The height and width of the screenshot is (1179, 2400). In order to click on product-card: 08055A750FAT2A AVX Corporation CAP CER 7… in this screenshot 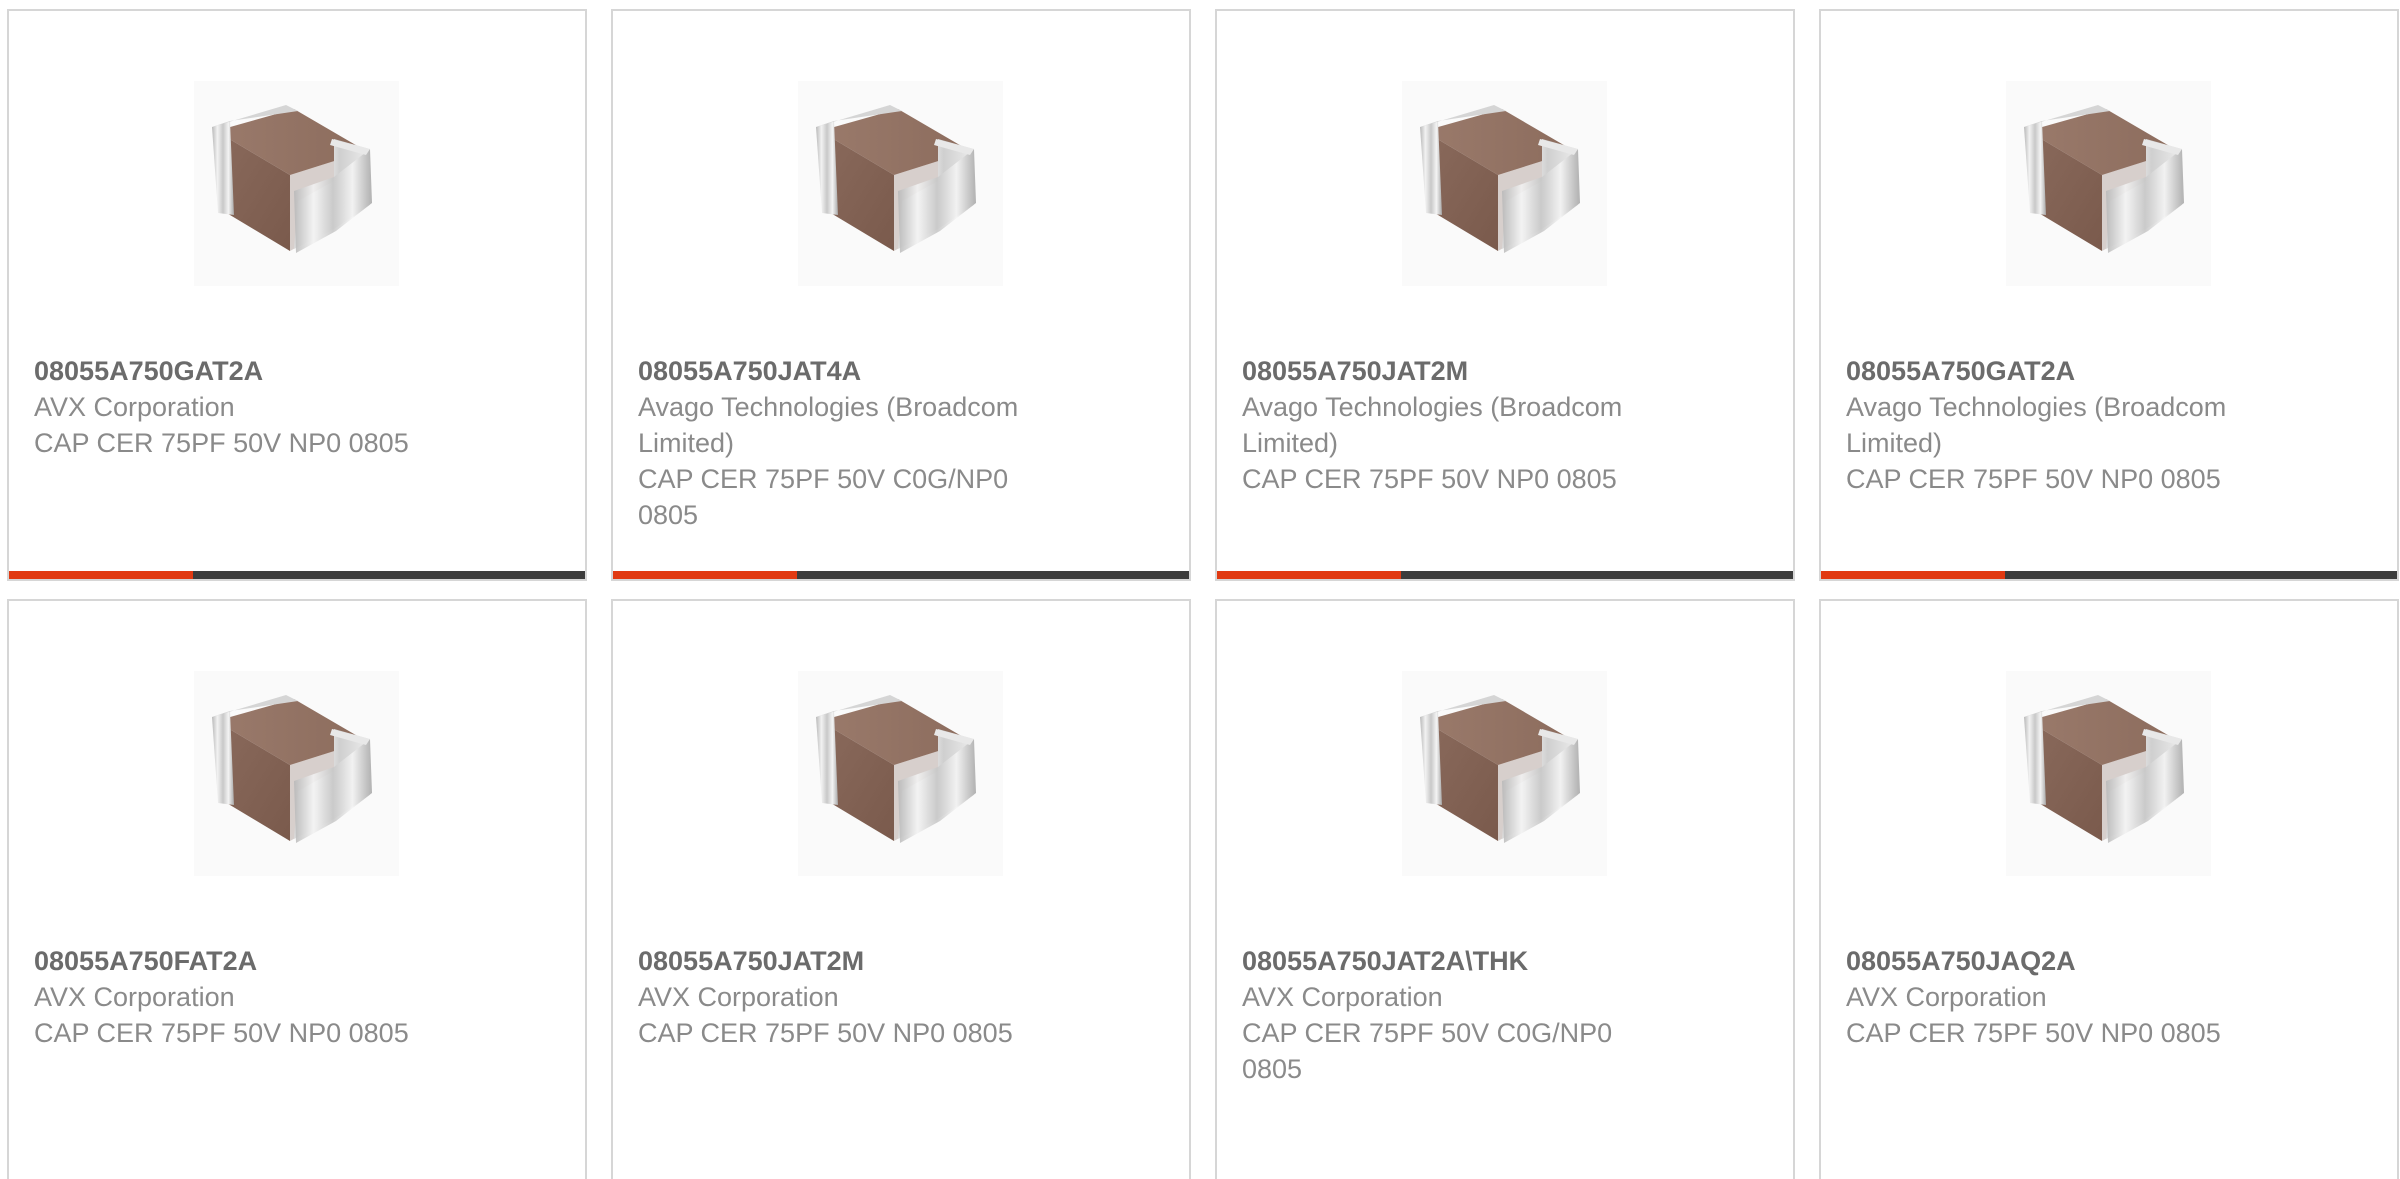, I will do `click(297, 889)`.